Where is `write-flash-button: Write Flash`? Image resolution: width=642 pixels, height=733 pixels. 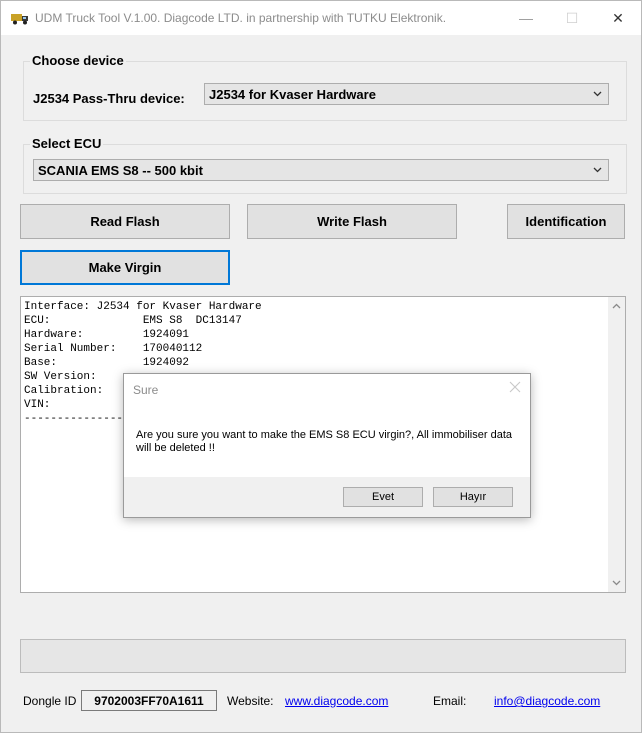
write-flash-button: Write Flash is located at coordinates (352, 221).